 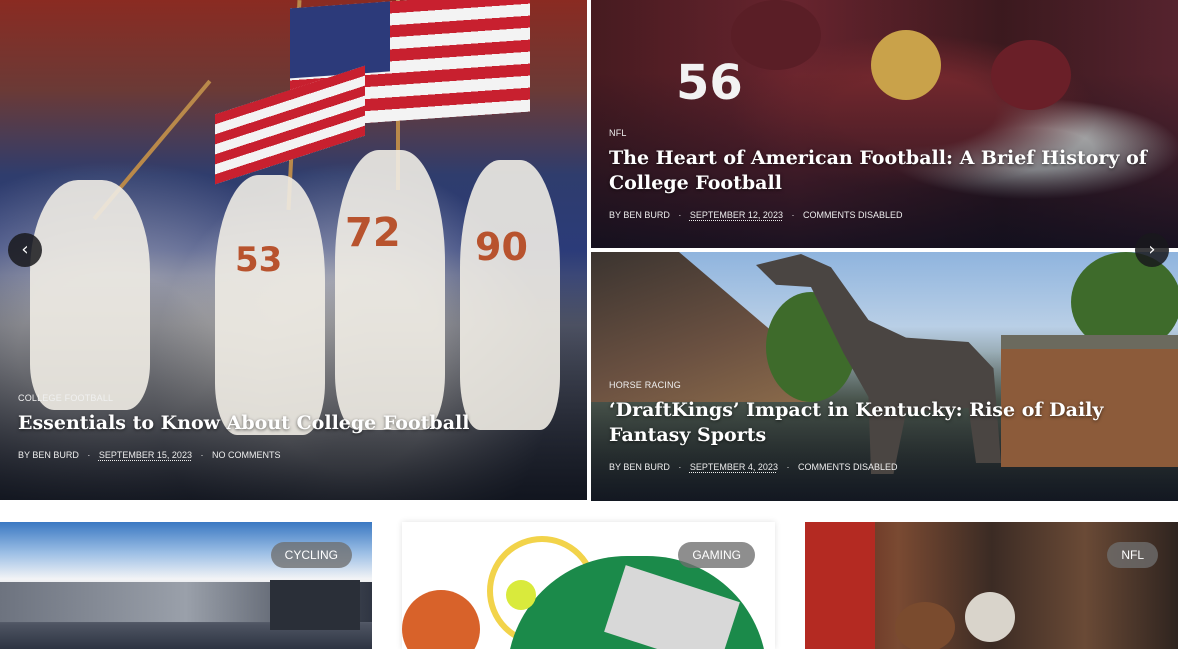 What do you see at coordinates (373, 233) in the screenshot?
I see `jersey-number: 72` at bounding box center [373, 233].